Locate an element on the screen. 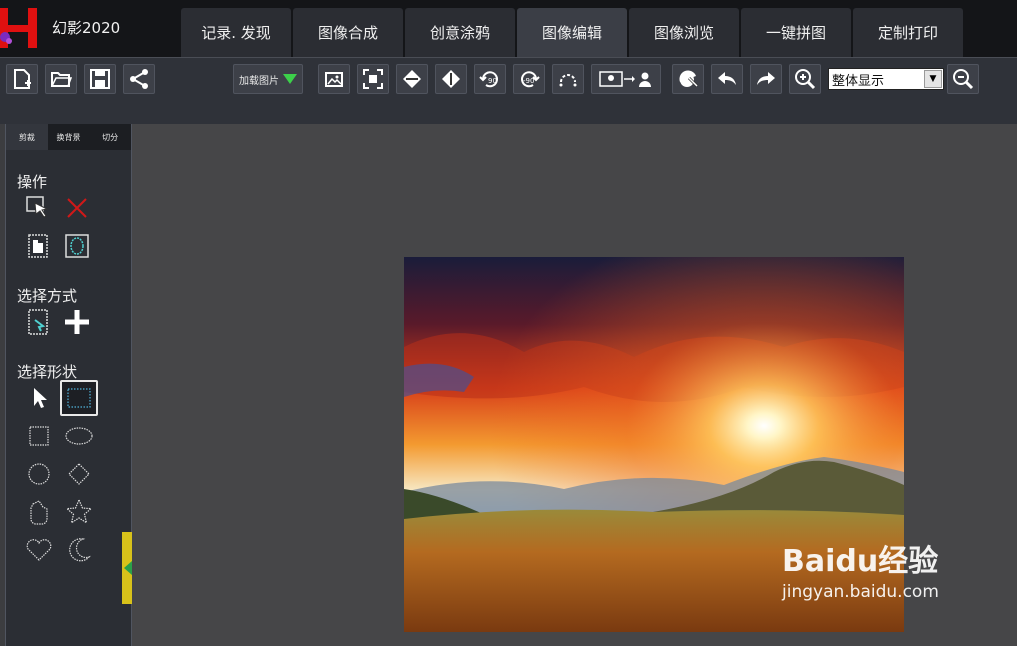  redo-icon is located at coordinates (766, 78).